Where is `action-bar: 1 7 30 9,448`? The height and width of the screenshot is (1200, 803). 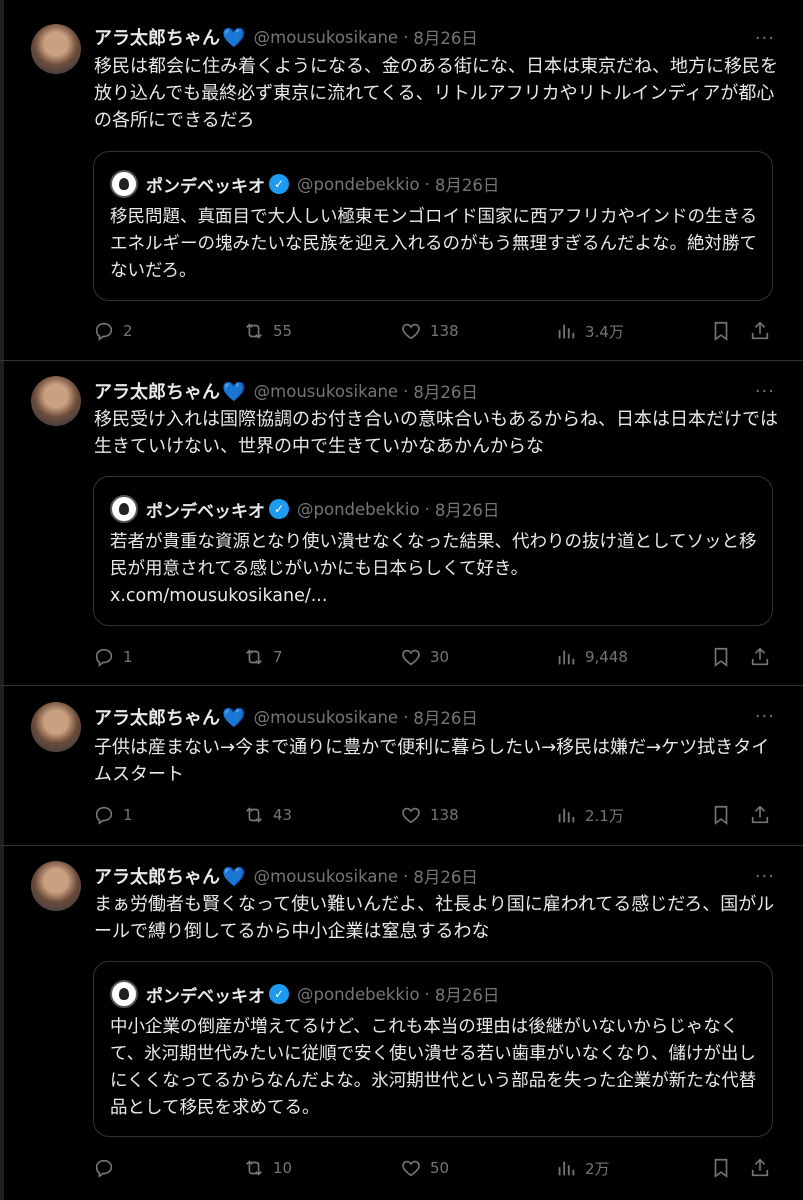
action-bar: 1 7 30 9,448 is located at coordinates (433, 657).